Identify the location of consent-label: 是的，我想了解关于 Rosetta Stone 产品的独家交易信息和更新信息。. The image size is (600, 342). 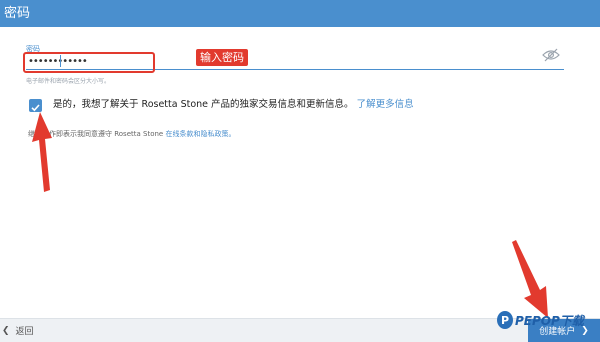
(203, 104).